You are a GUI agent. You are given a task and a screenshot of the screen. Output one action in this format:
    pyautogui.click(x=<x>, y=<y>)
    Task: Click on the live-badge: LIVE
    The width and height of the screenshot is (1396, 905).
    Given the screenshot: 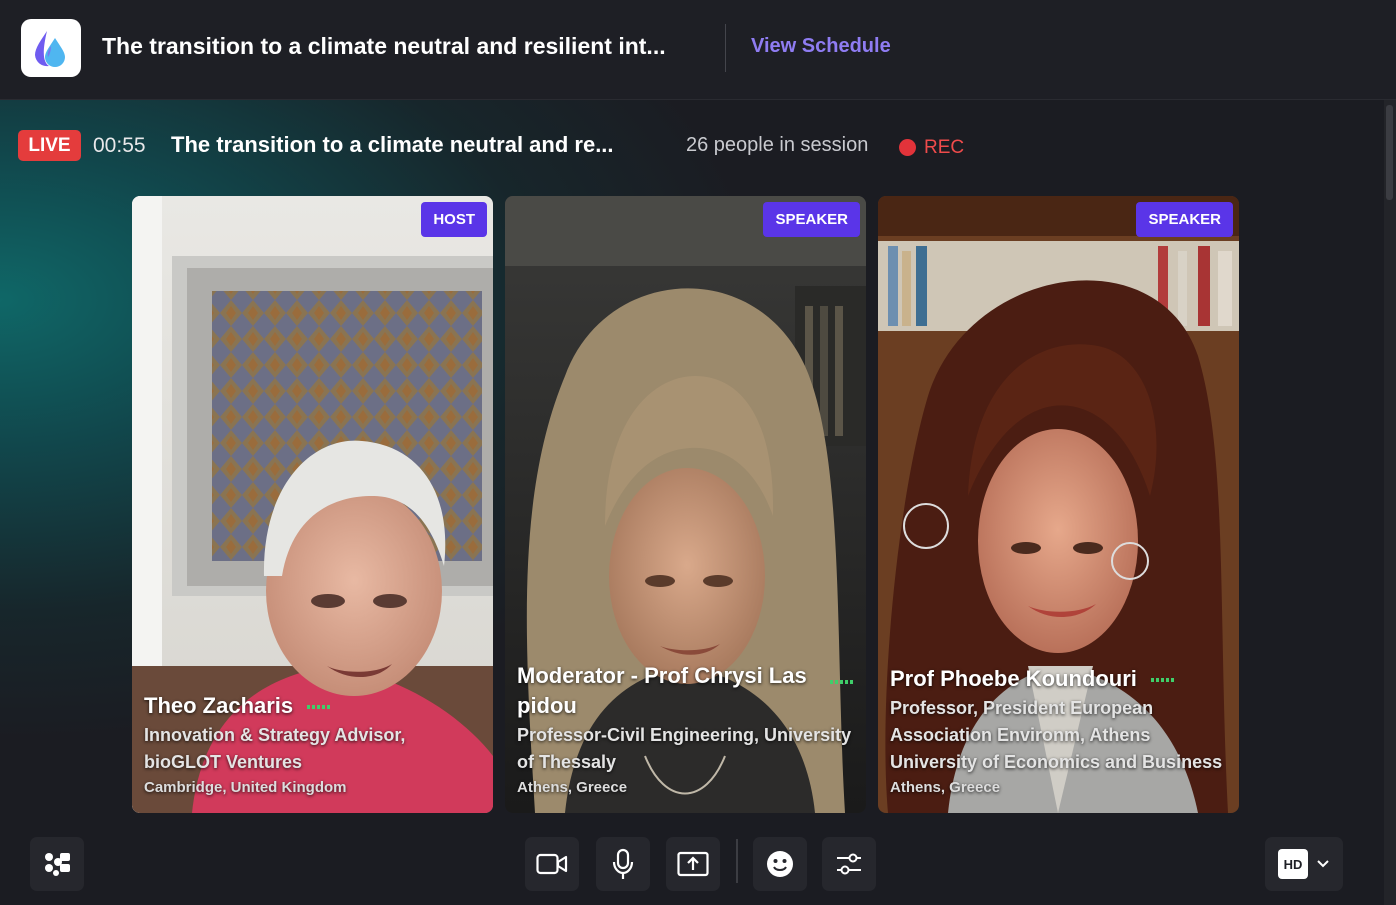 What is the action you would take?
    pyautogui.click(x=49, y=145)
    